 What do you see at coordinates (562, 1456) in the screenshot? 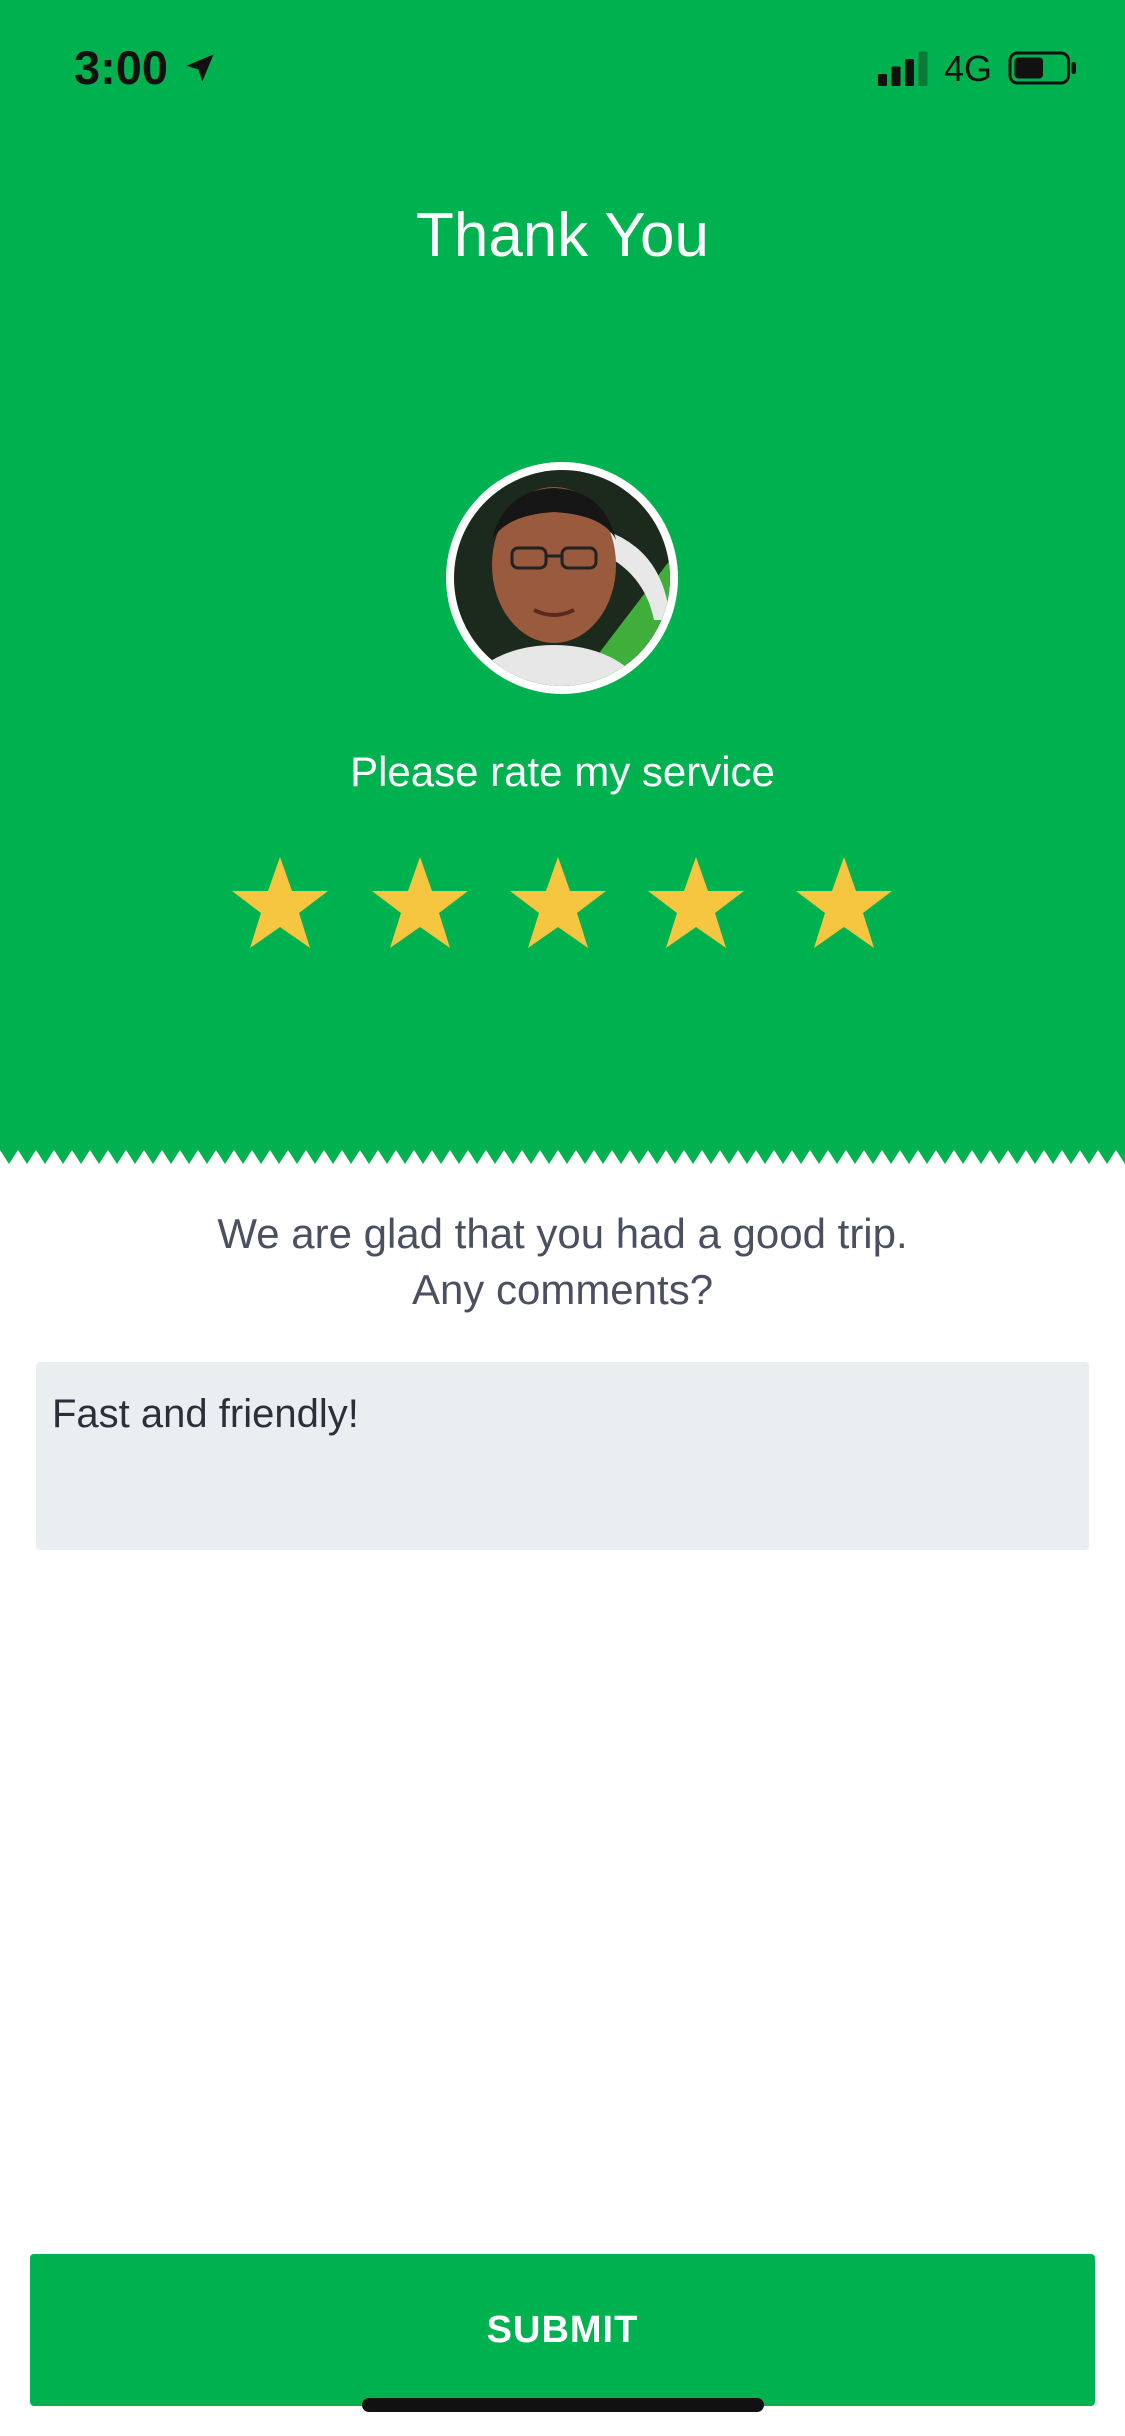
I see `comment-input: Fast and friendly!` at bounding box center [562, 1456].